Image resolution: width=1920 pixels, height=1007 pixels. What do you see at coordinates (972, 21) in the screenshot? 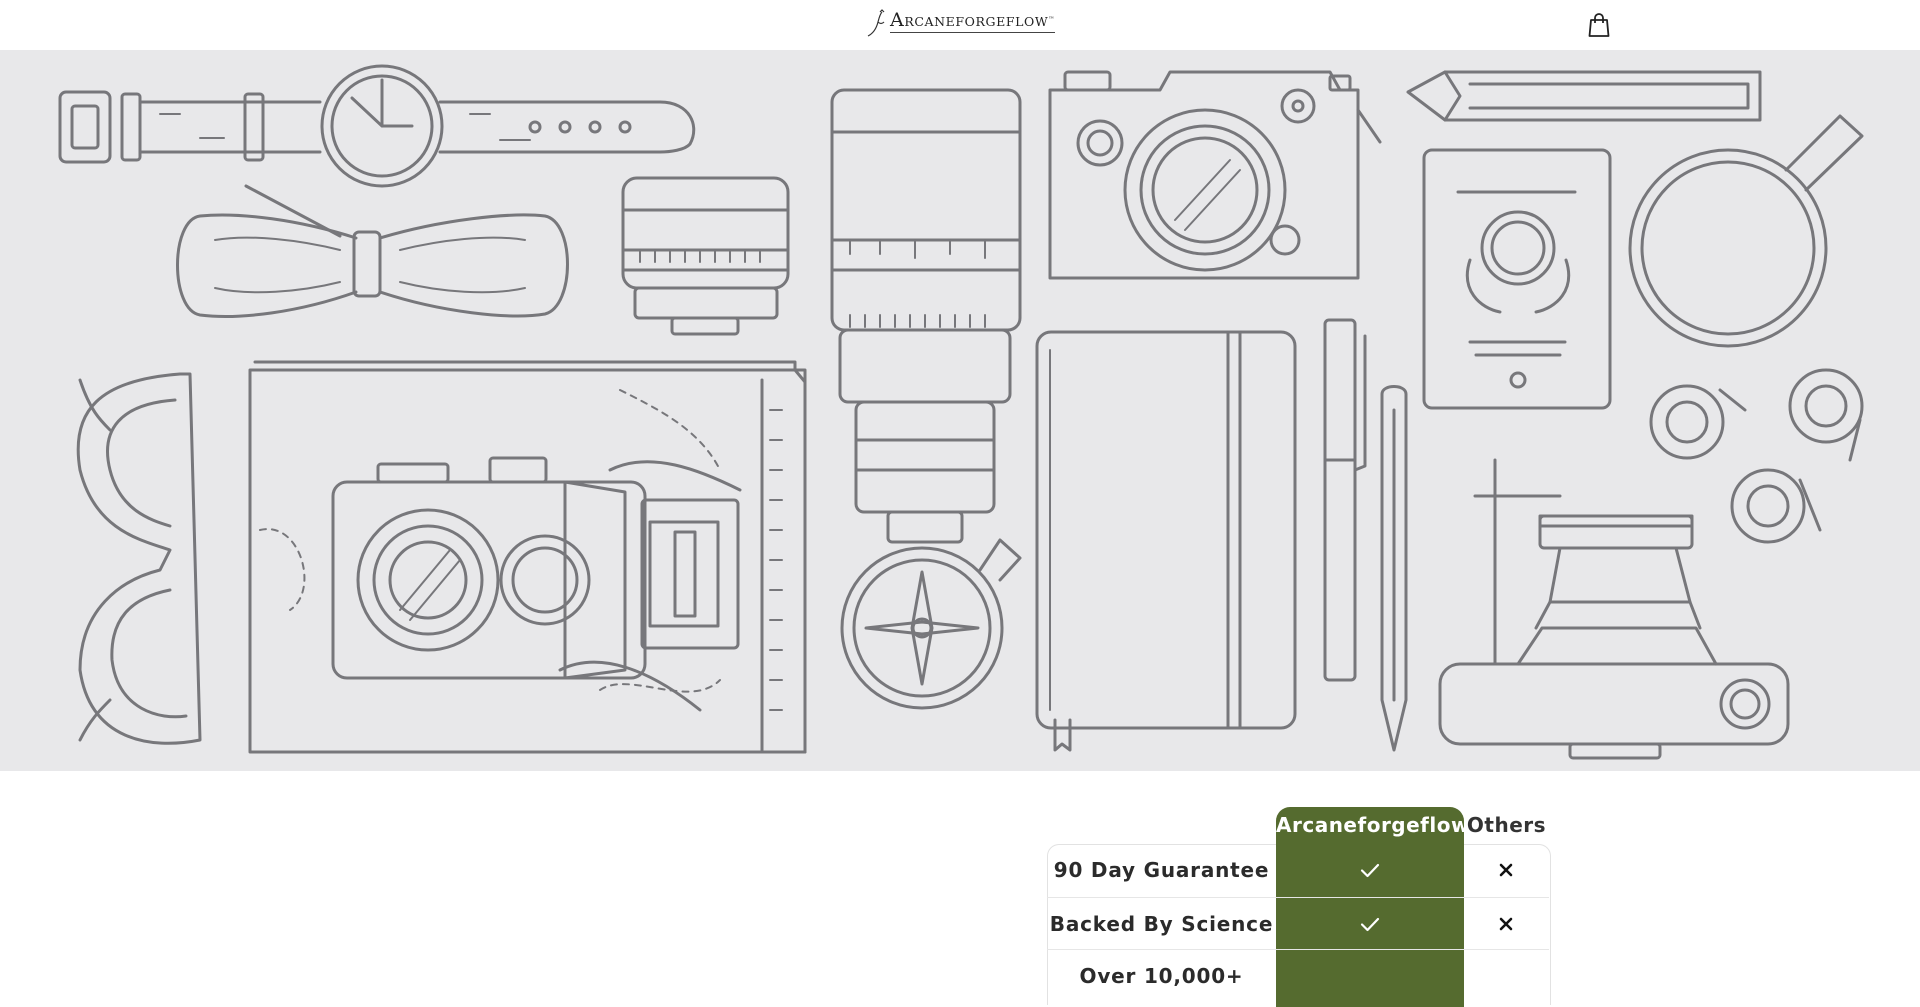
I see `logo-wordmark: ARCANEFORGEFLOW™` at bounding box center [972, 21].